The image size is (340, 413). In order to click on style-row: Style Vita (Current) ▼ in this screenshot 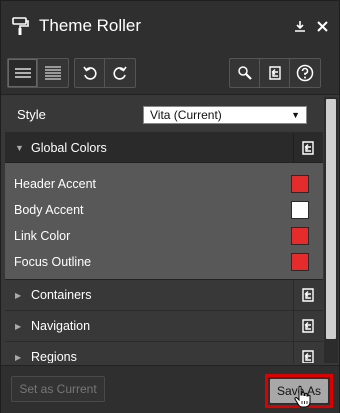, I will do `click(164, 115)`.